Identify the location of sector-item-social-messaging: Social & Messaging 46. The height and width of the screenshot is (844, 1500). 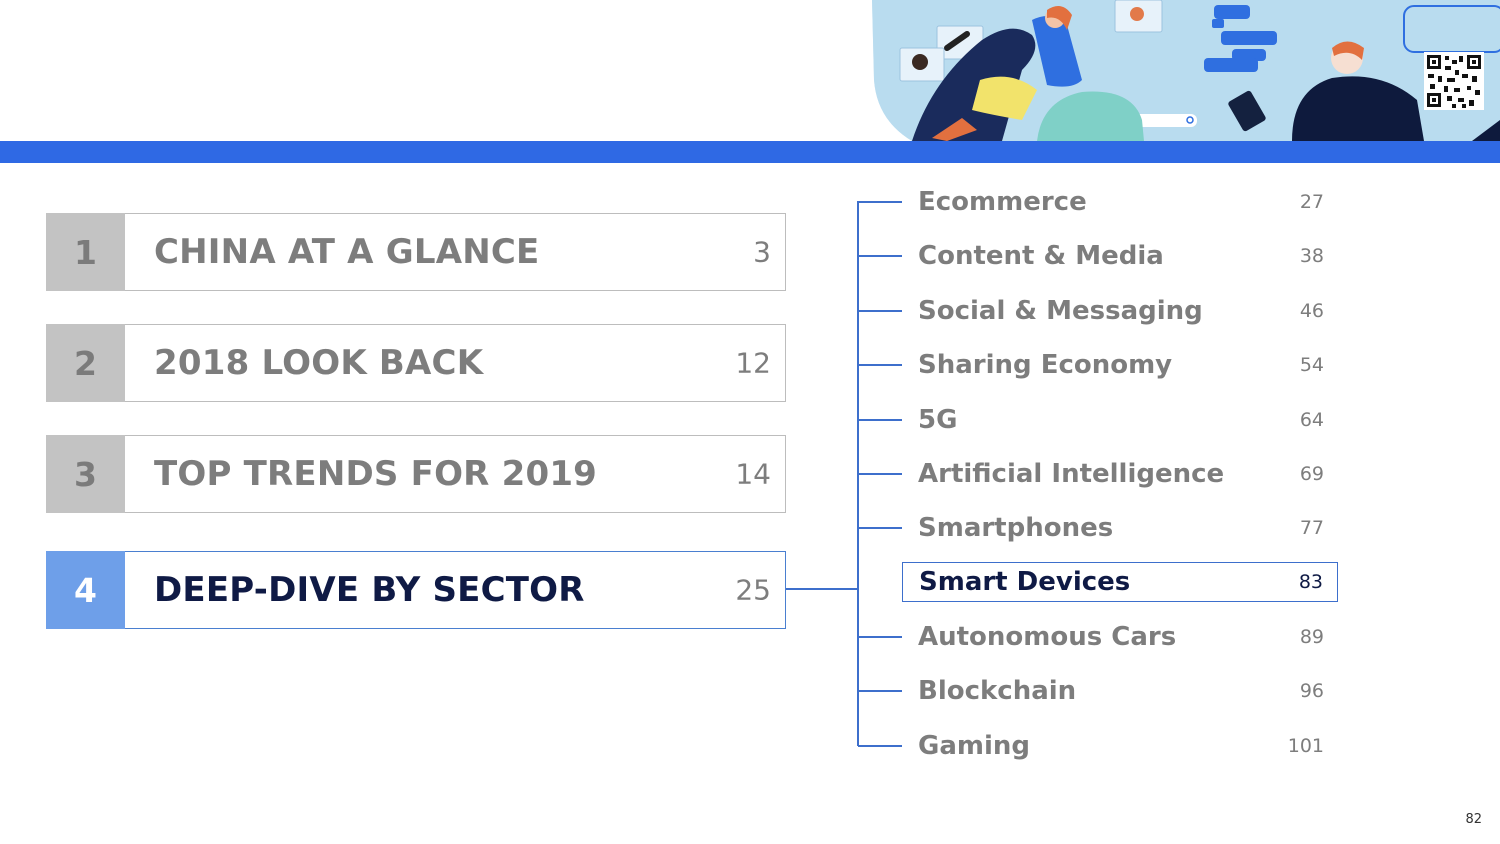
(1120, 311).